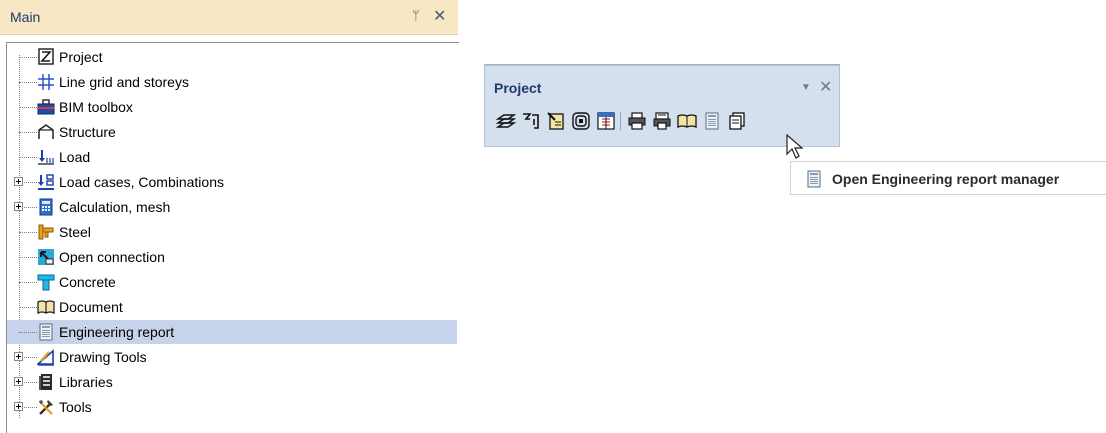 Image resolution: width=1106 pixels, height=433 pixels. What do you see at coordinates (96, 107) in the screenshot?
I see `tree-item-label: BIM toolbox` at bounding box center [96, 107].